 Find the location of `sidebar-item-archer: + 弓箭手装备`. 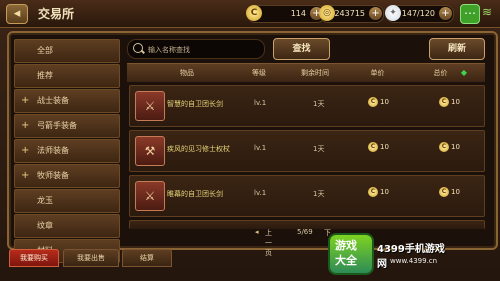

sidebar-item-archer: + 弓箭手装备 is located at coordinates (67, 126).